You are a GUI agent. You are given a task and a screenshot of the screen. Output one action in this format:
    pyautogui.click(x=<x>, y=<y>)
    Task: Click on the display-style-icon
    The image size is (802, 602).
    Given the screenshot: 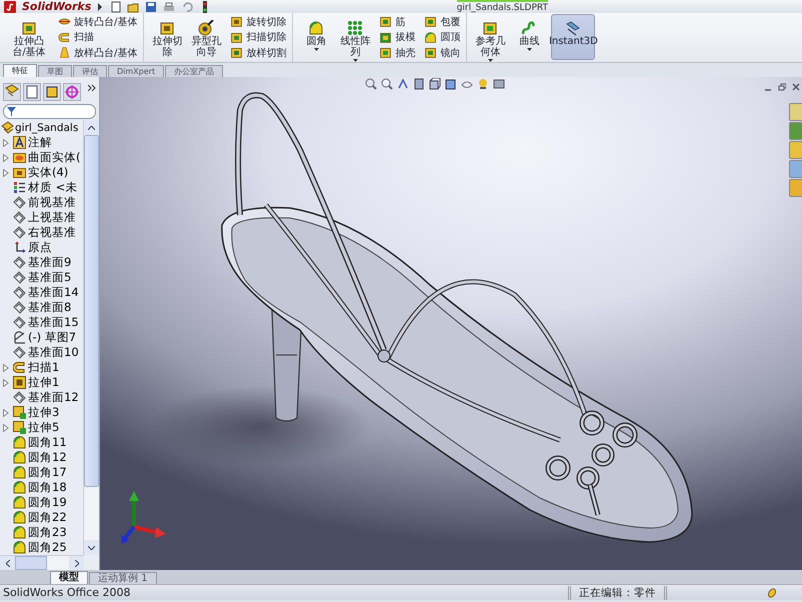 What is the action you would take?
    pyautogui.click(x=451, y=84)
    